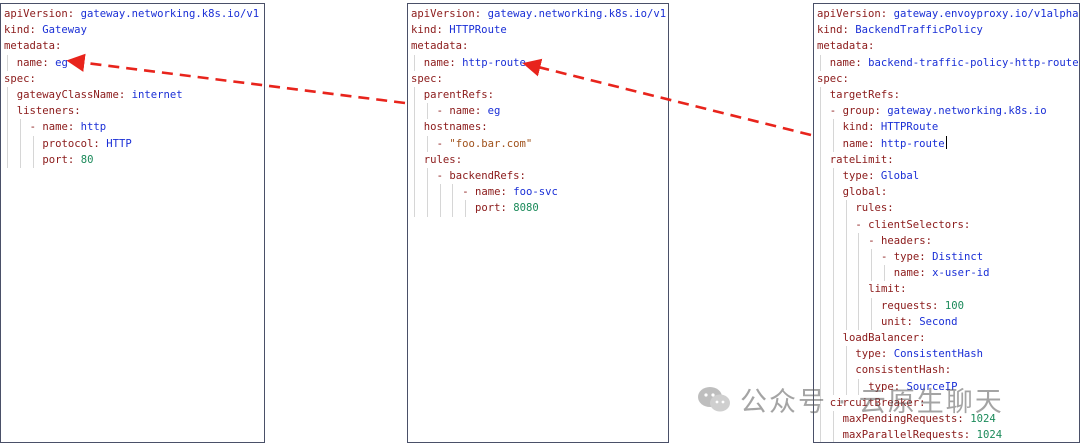 The width and height of the screenshot is (1080, 445). Describe the element at coordinates (919, 30) in the screenshot. I see `yaml-value: BackendTrafficPolicy` at that location.